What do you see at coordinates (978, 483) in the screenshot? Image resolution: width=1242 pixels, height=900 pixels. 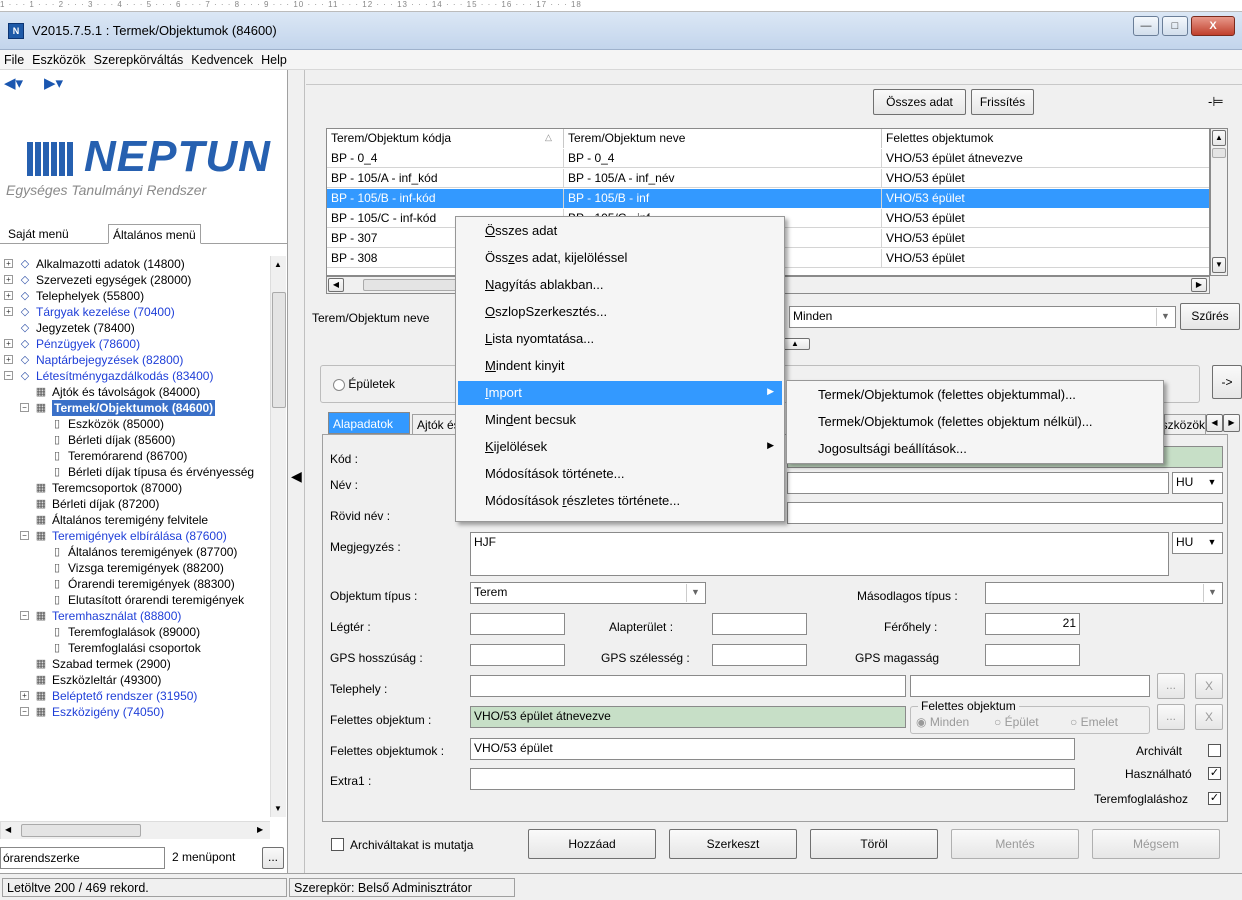 I see `nev-field` at bounding box center [978, 483].